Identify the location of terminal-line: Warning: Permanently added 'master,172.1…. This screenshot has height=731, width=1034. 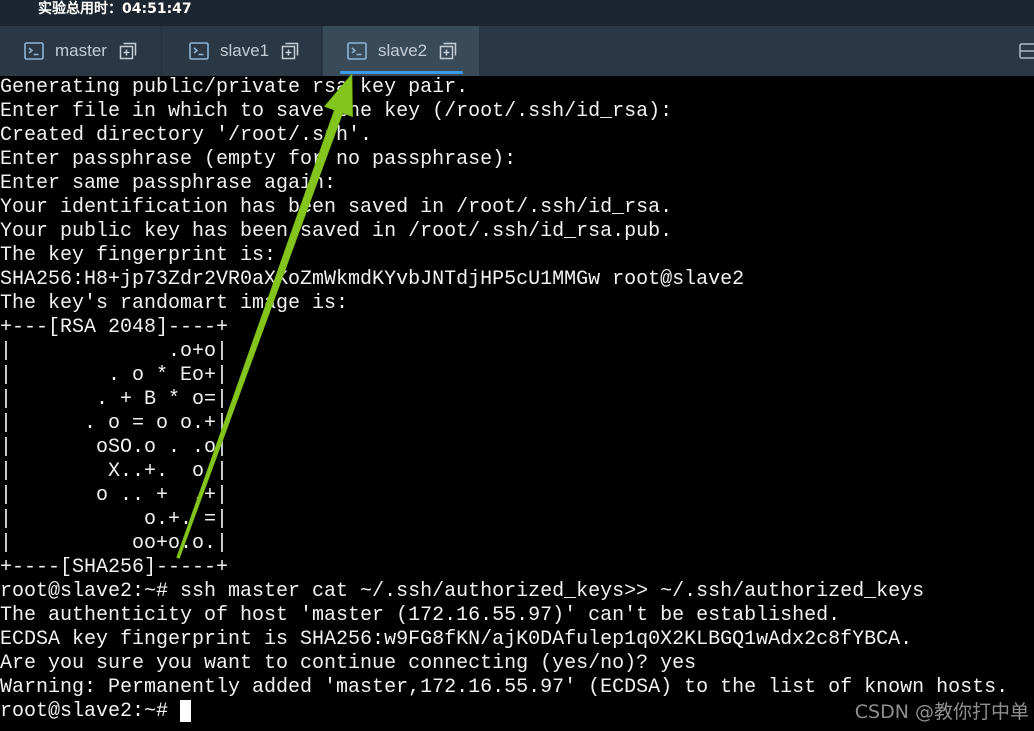
(504, 687).